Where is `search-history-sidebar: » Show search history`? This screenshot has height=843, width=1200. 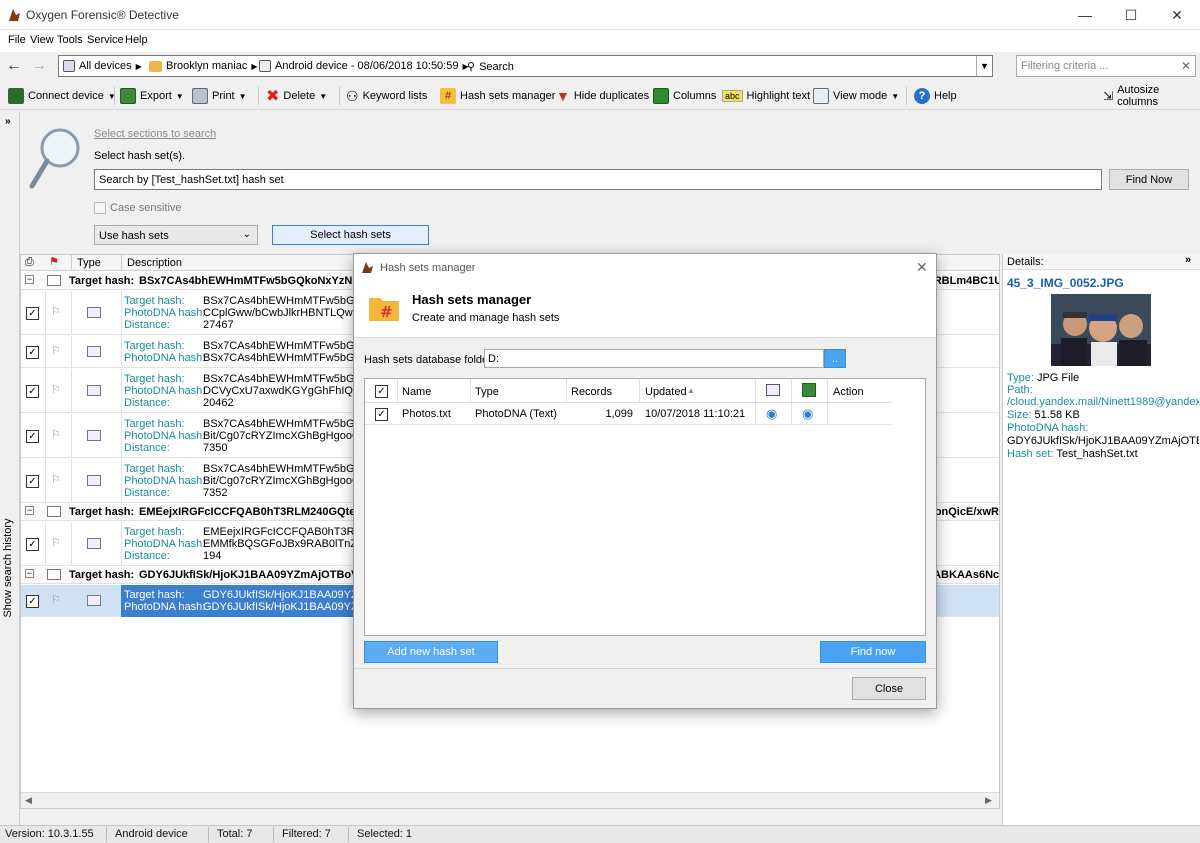 search-history-sidebar: » Show search history is located at coordinates (10, 468).